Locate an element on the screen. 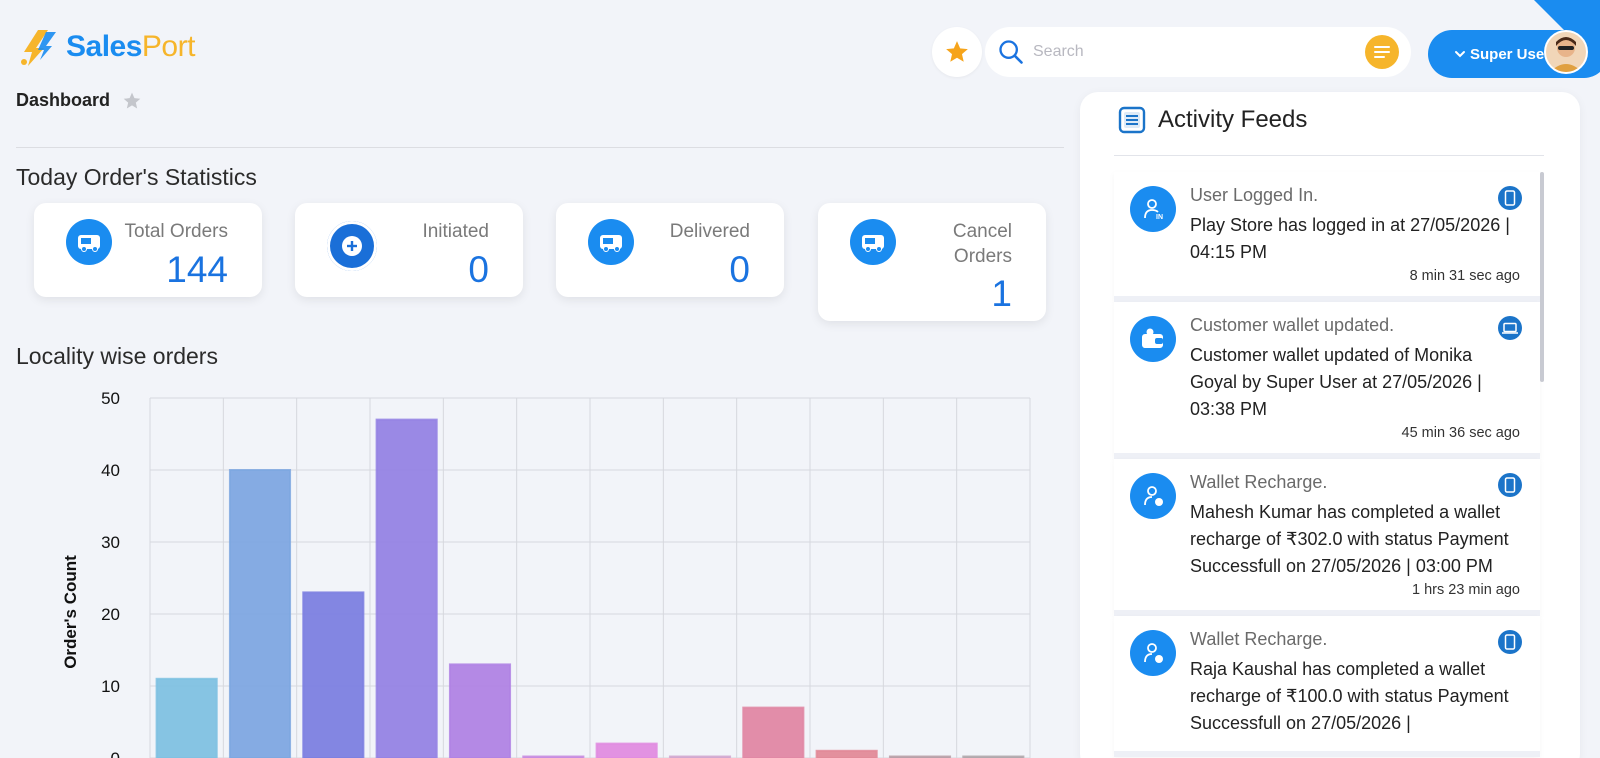 The image size is (1600, 758). stat-card-delivered: Delivered 0 is located at coordinates (670, 250).